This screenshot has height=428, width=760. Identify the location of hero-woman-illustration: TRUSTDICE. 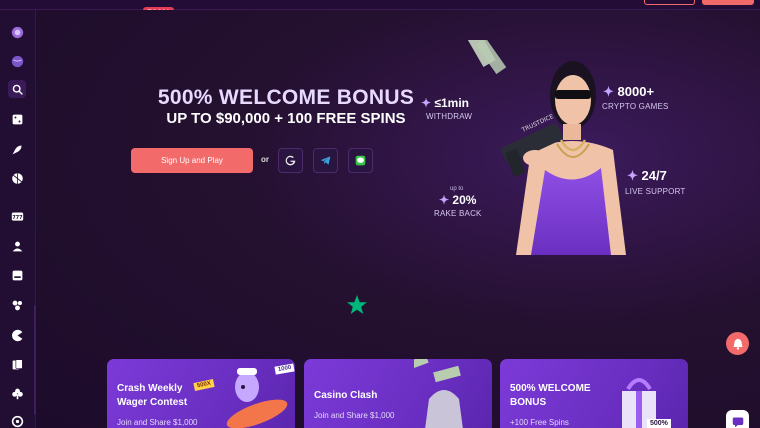
(545, 147).